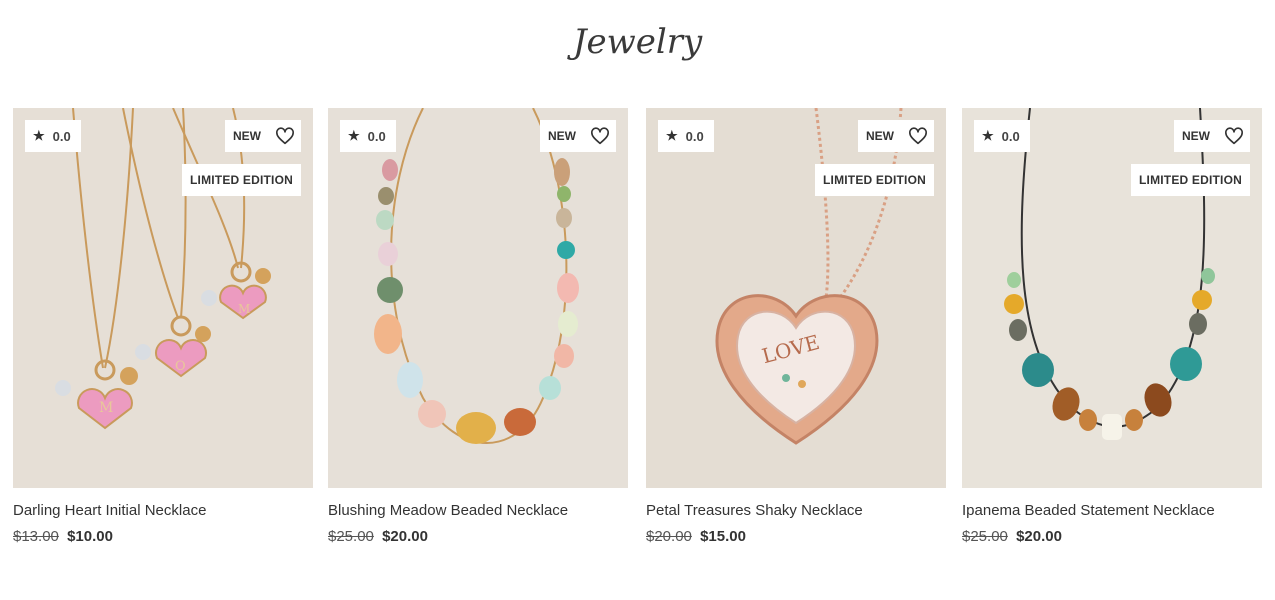  Describe the element at coordinates (1112, 510) in the screenshot. I see `product-name: Ipanema Beaded Statement Necklace` at that location.